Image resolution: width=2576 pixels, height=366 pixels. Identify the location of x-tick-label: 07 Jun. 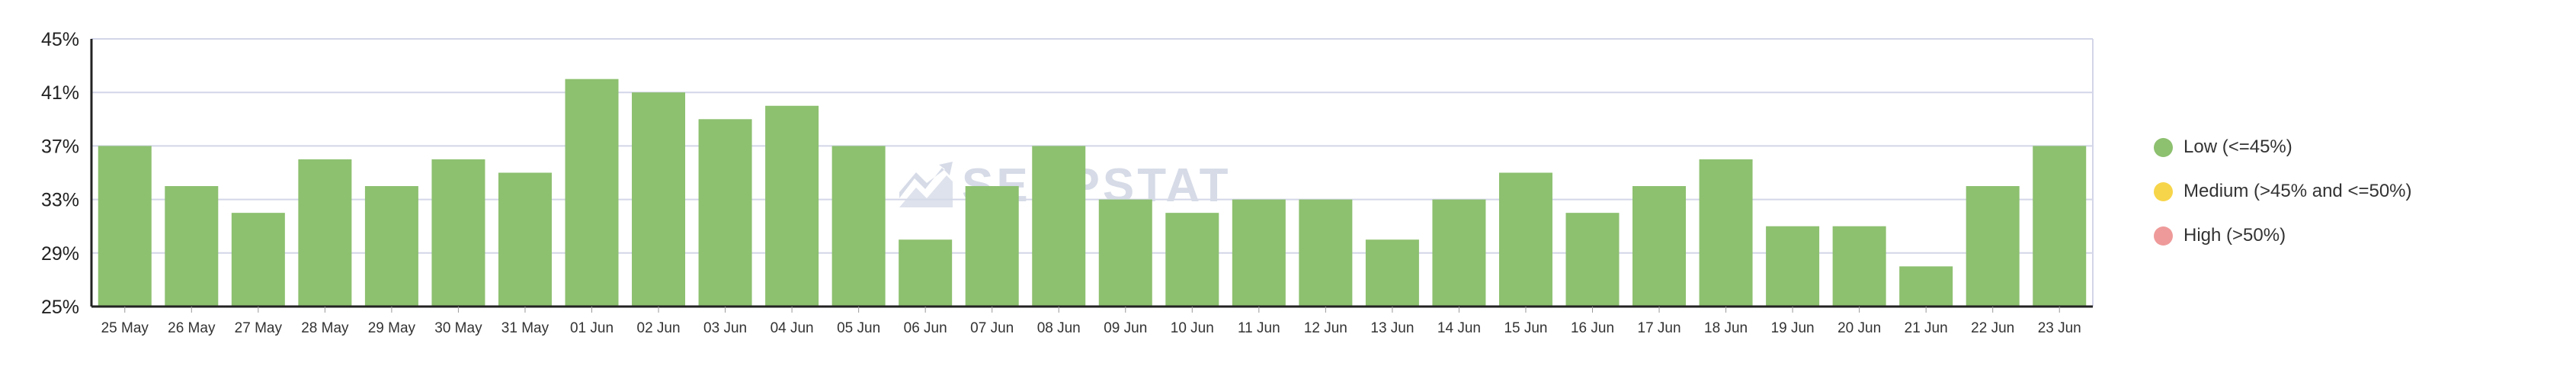
(992, 328).